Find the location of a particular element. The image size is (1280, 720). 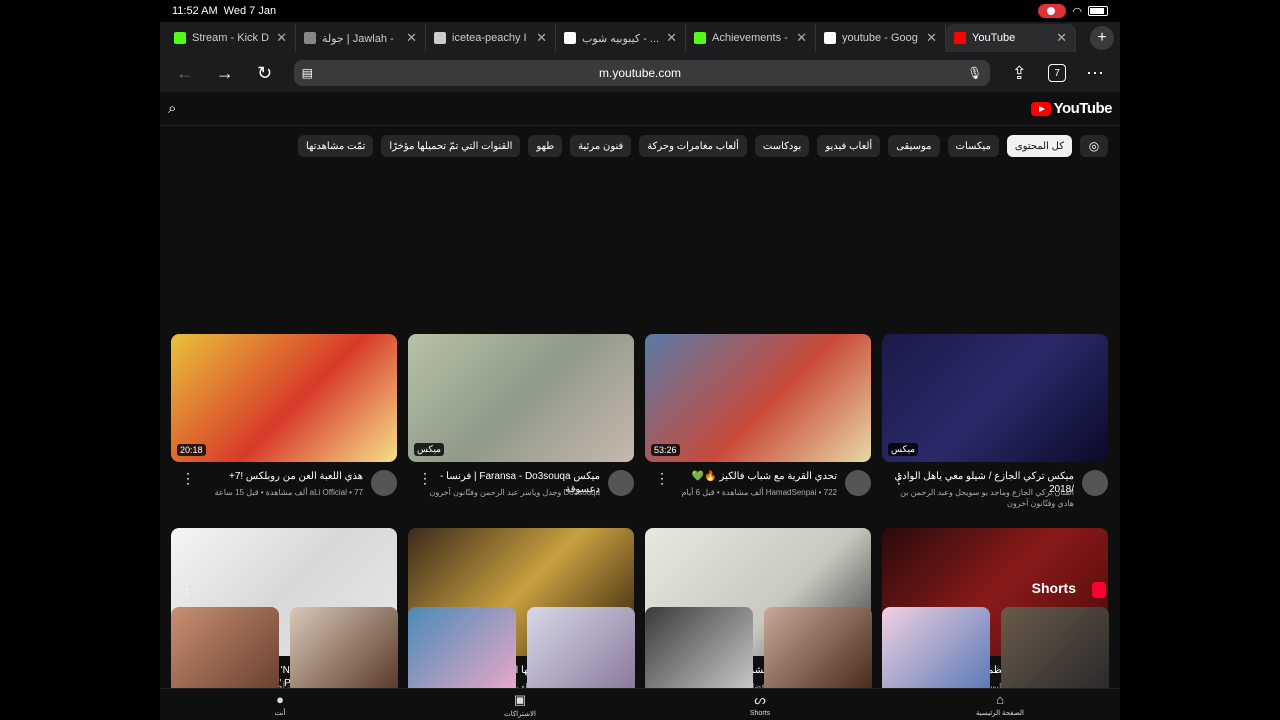

youtube-logo: YouTube is located at coordinates (1071, 108).